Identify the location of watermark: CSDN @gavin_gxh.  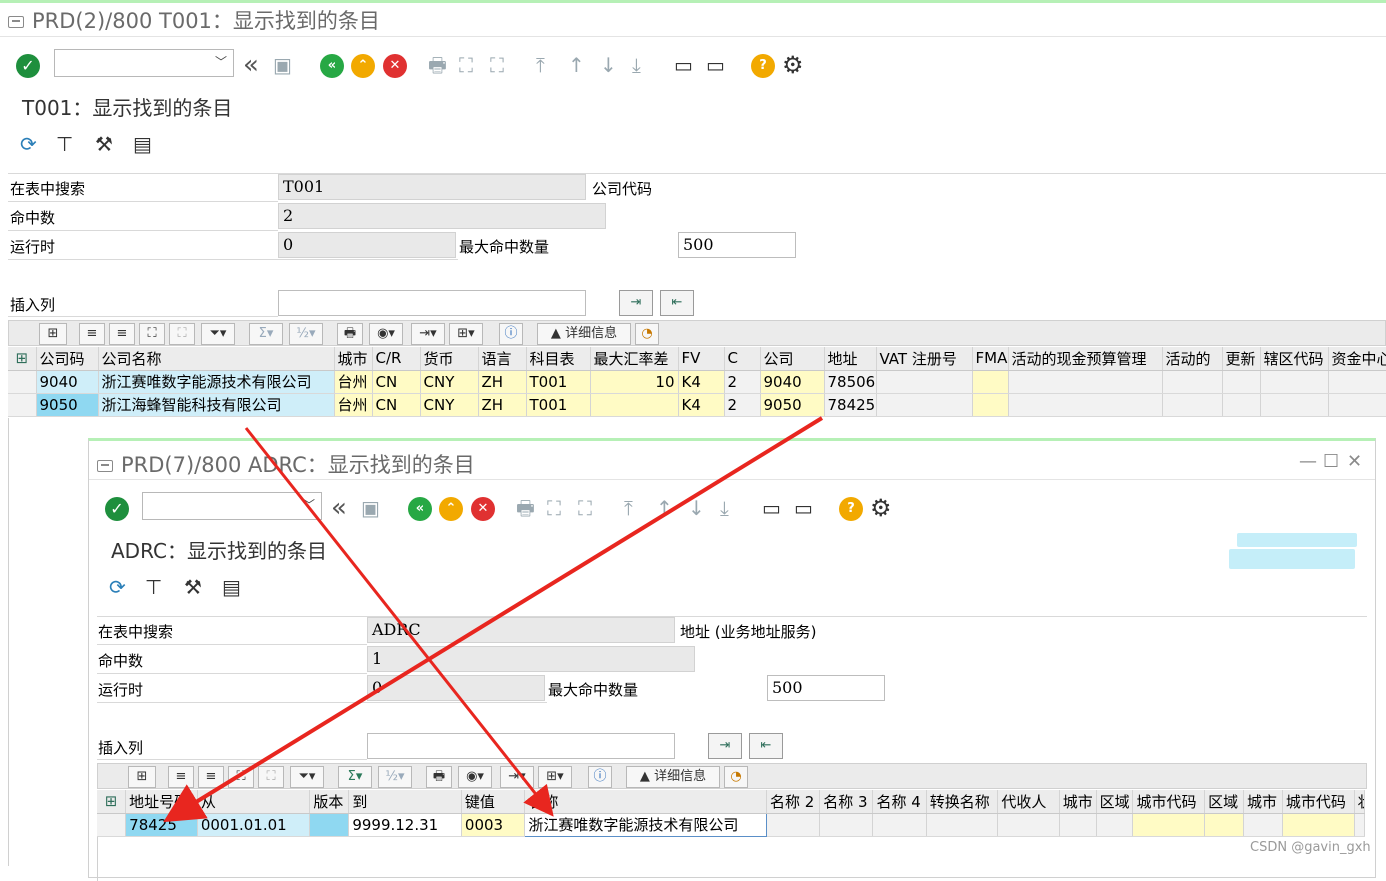
(1310, 847).